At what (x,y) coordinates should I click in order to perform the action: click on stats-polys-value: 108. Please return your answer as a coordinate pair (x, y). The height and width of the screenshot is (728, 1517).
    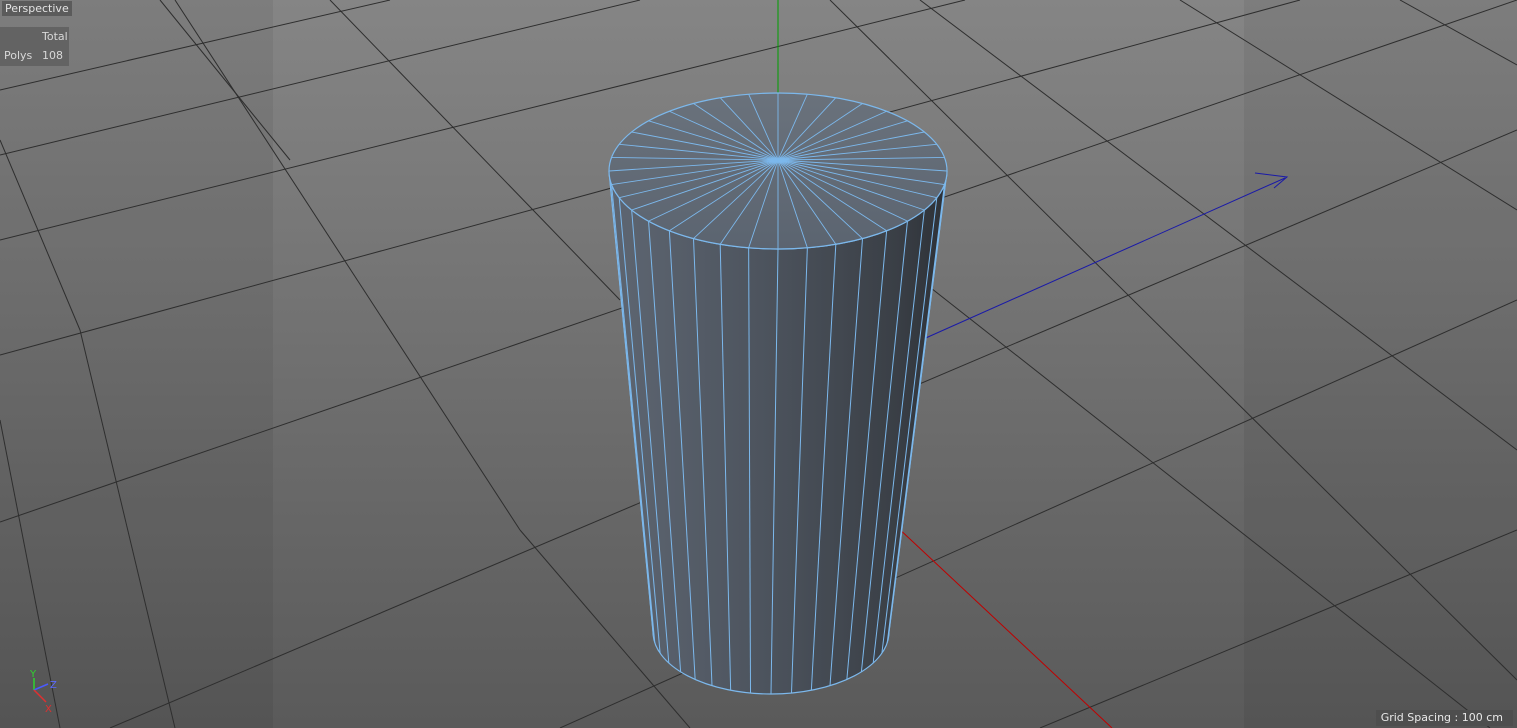
    Looking at the image, I should click on (52, 55).